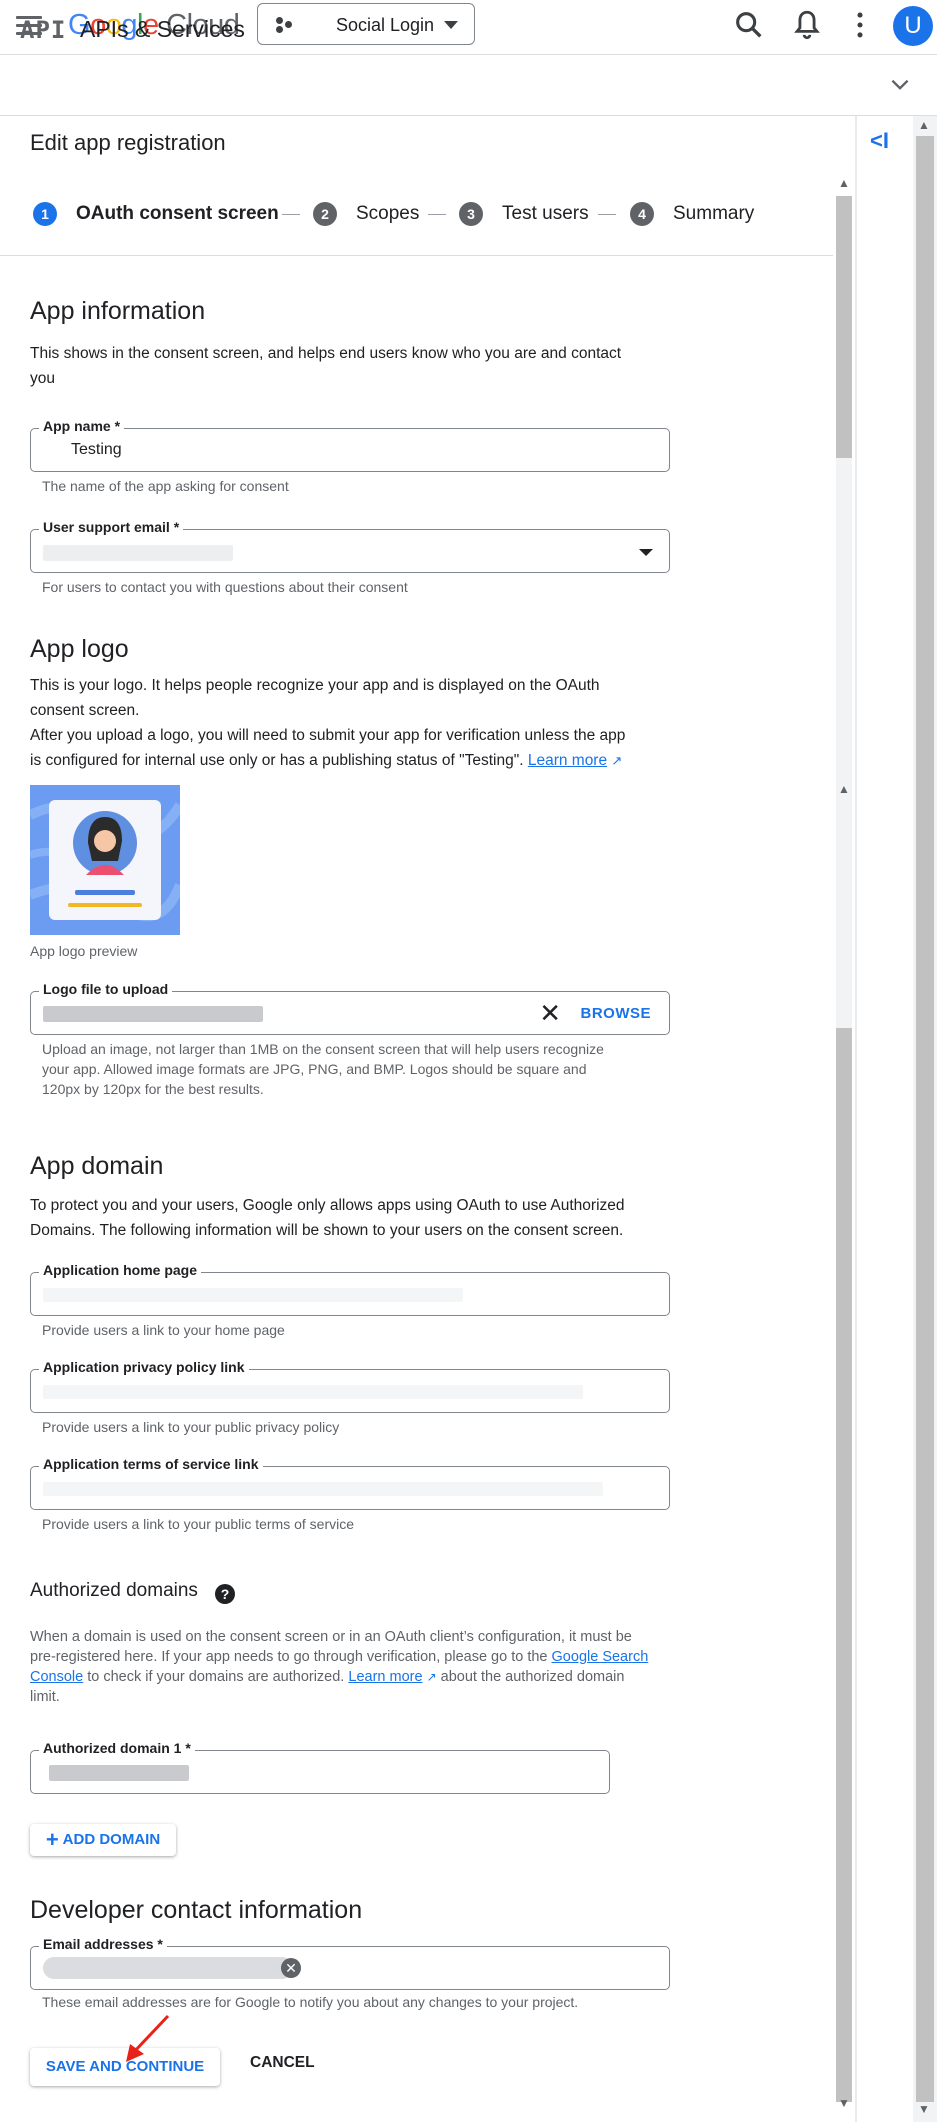 This screenshot has width=937, height=2122. I want to click on dropdown-arrow-icon, so click(646, 552).